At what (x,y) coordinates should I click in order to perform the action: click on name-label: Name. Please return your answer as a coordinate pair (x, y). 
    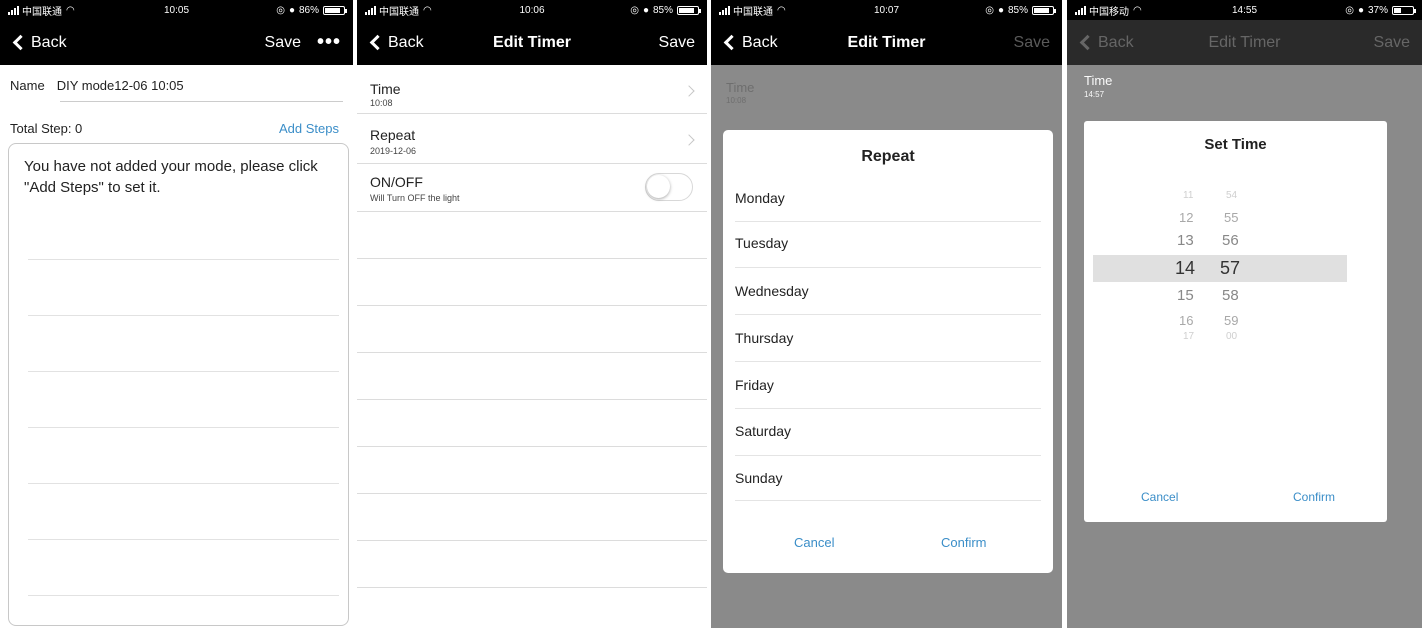
    Looking at the image, I should click on (27, 85).